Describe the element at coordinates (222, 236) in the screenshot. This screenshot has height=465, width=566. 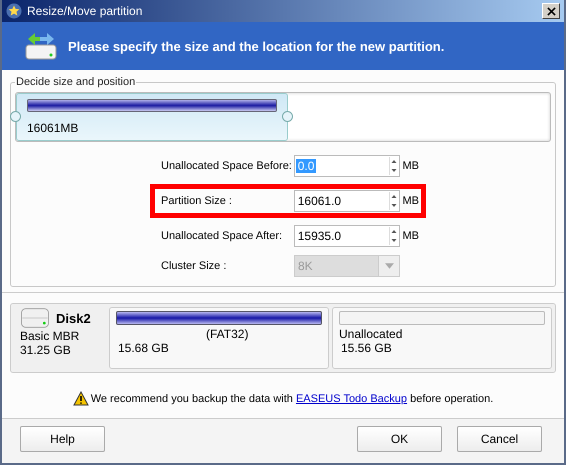
I see `field-label: Unallocated Space After:` at that location.